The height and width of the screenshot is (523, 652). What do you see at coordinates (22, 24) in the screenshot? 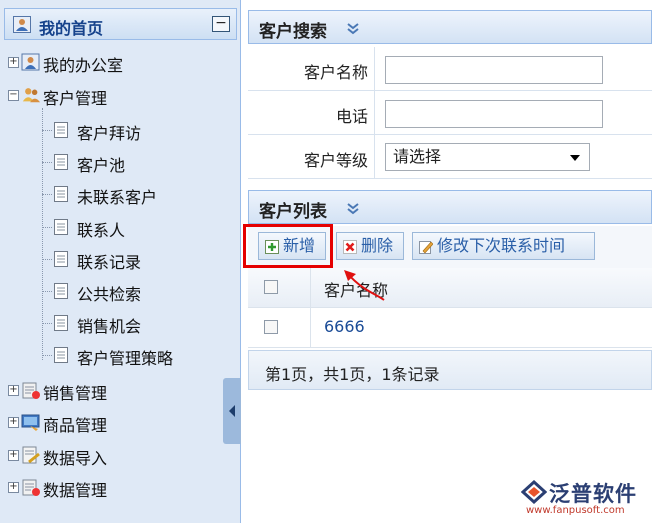
I see `home-icon` at bounding box center [22, 24].